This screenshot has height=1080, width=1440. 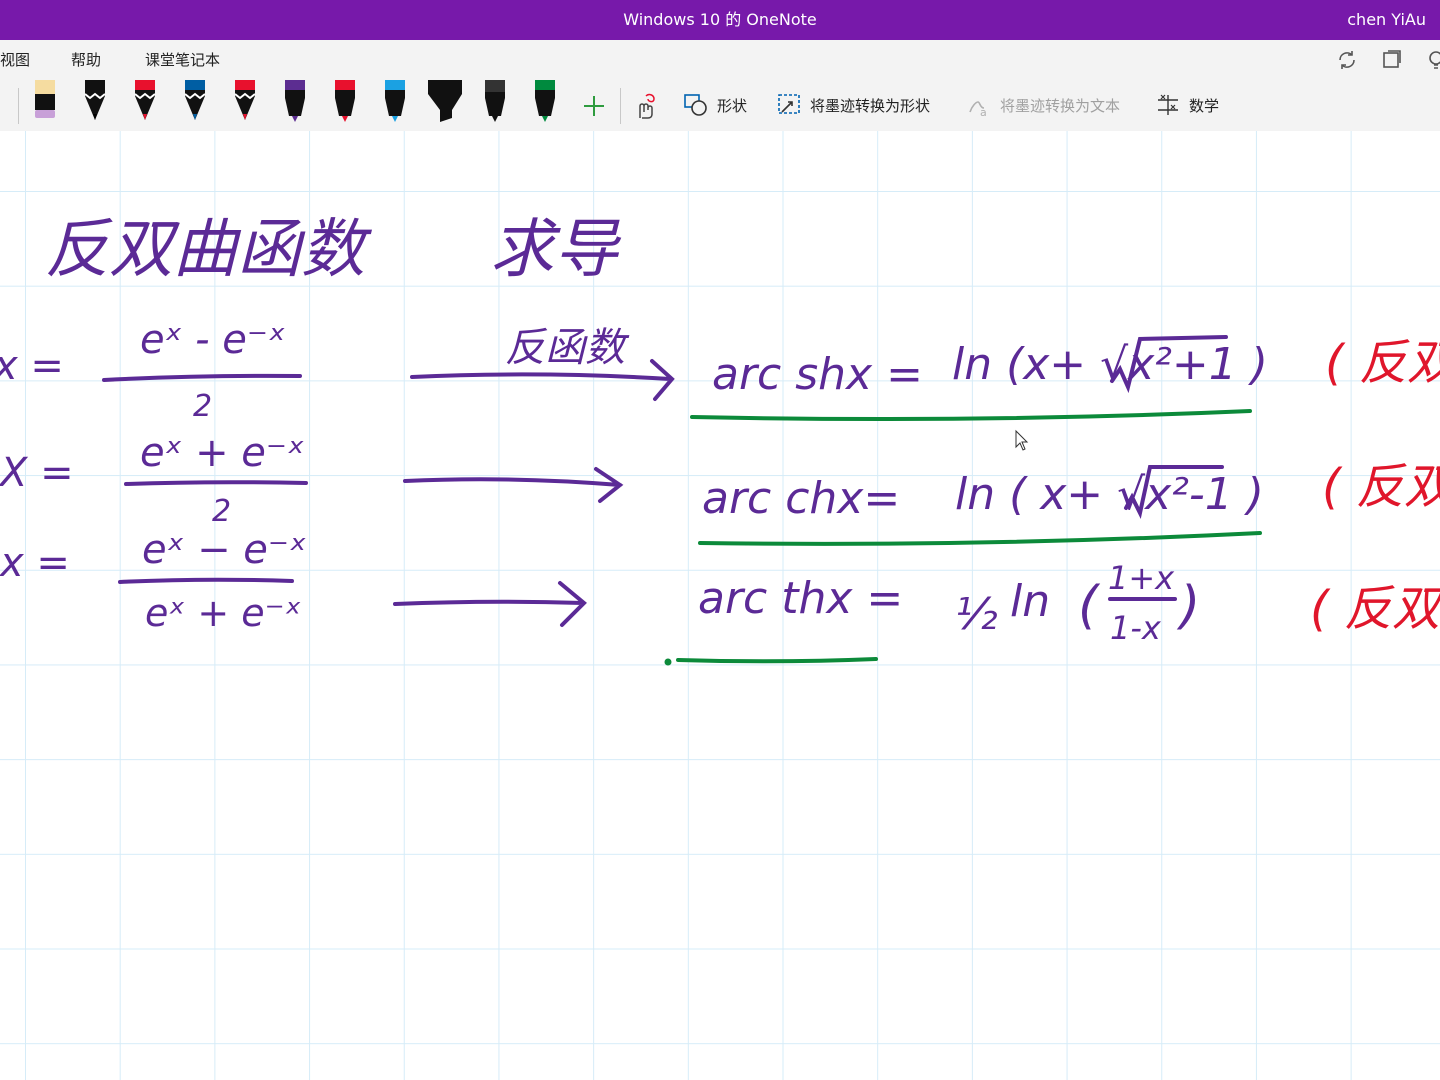 What do you see at coordinates (195, 101) in the screenshot?
I see `blue-pen-icon` at bounding box center [195, 101].